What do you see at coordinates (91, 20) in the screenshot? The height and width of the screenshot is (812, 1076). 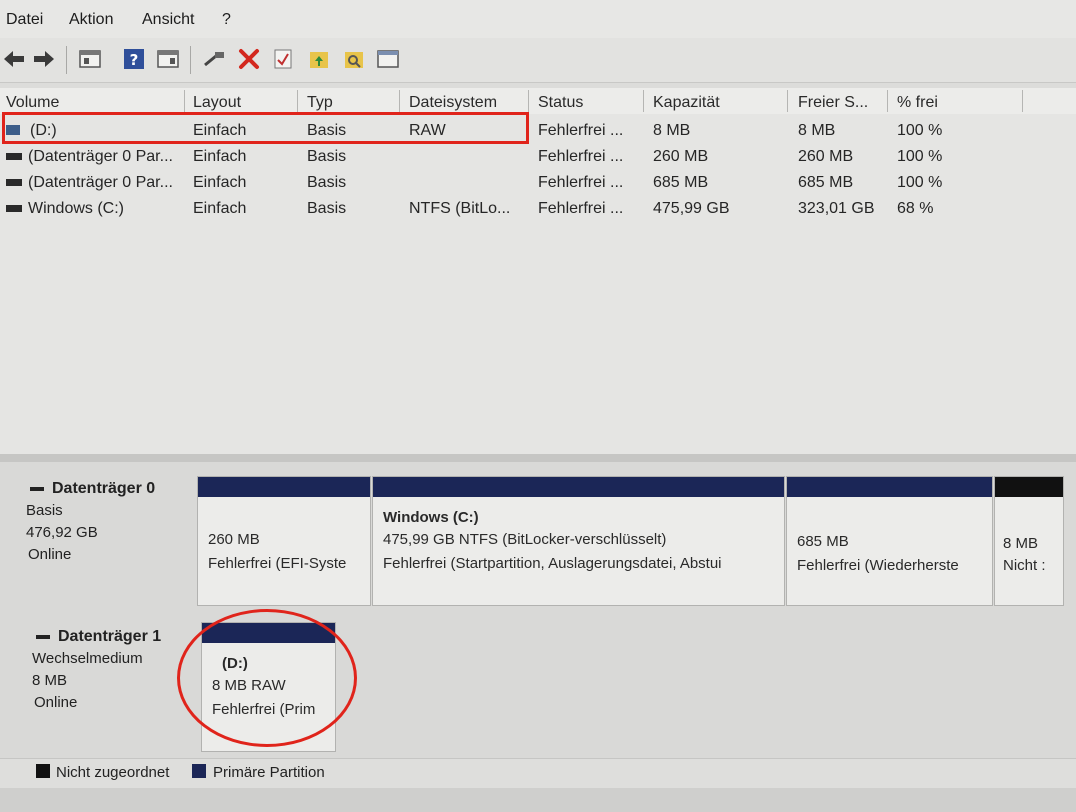 I see `menu-aktion: Aktion` at bounding box center [91, 20].